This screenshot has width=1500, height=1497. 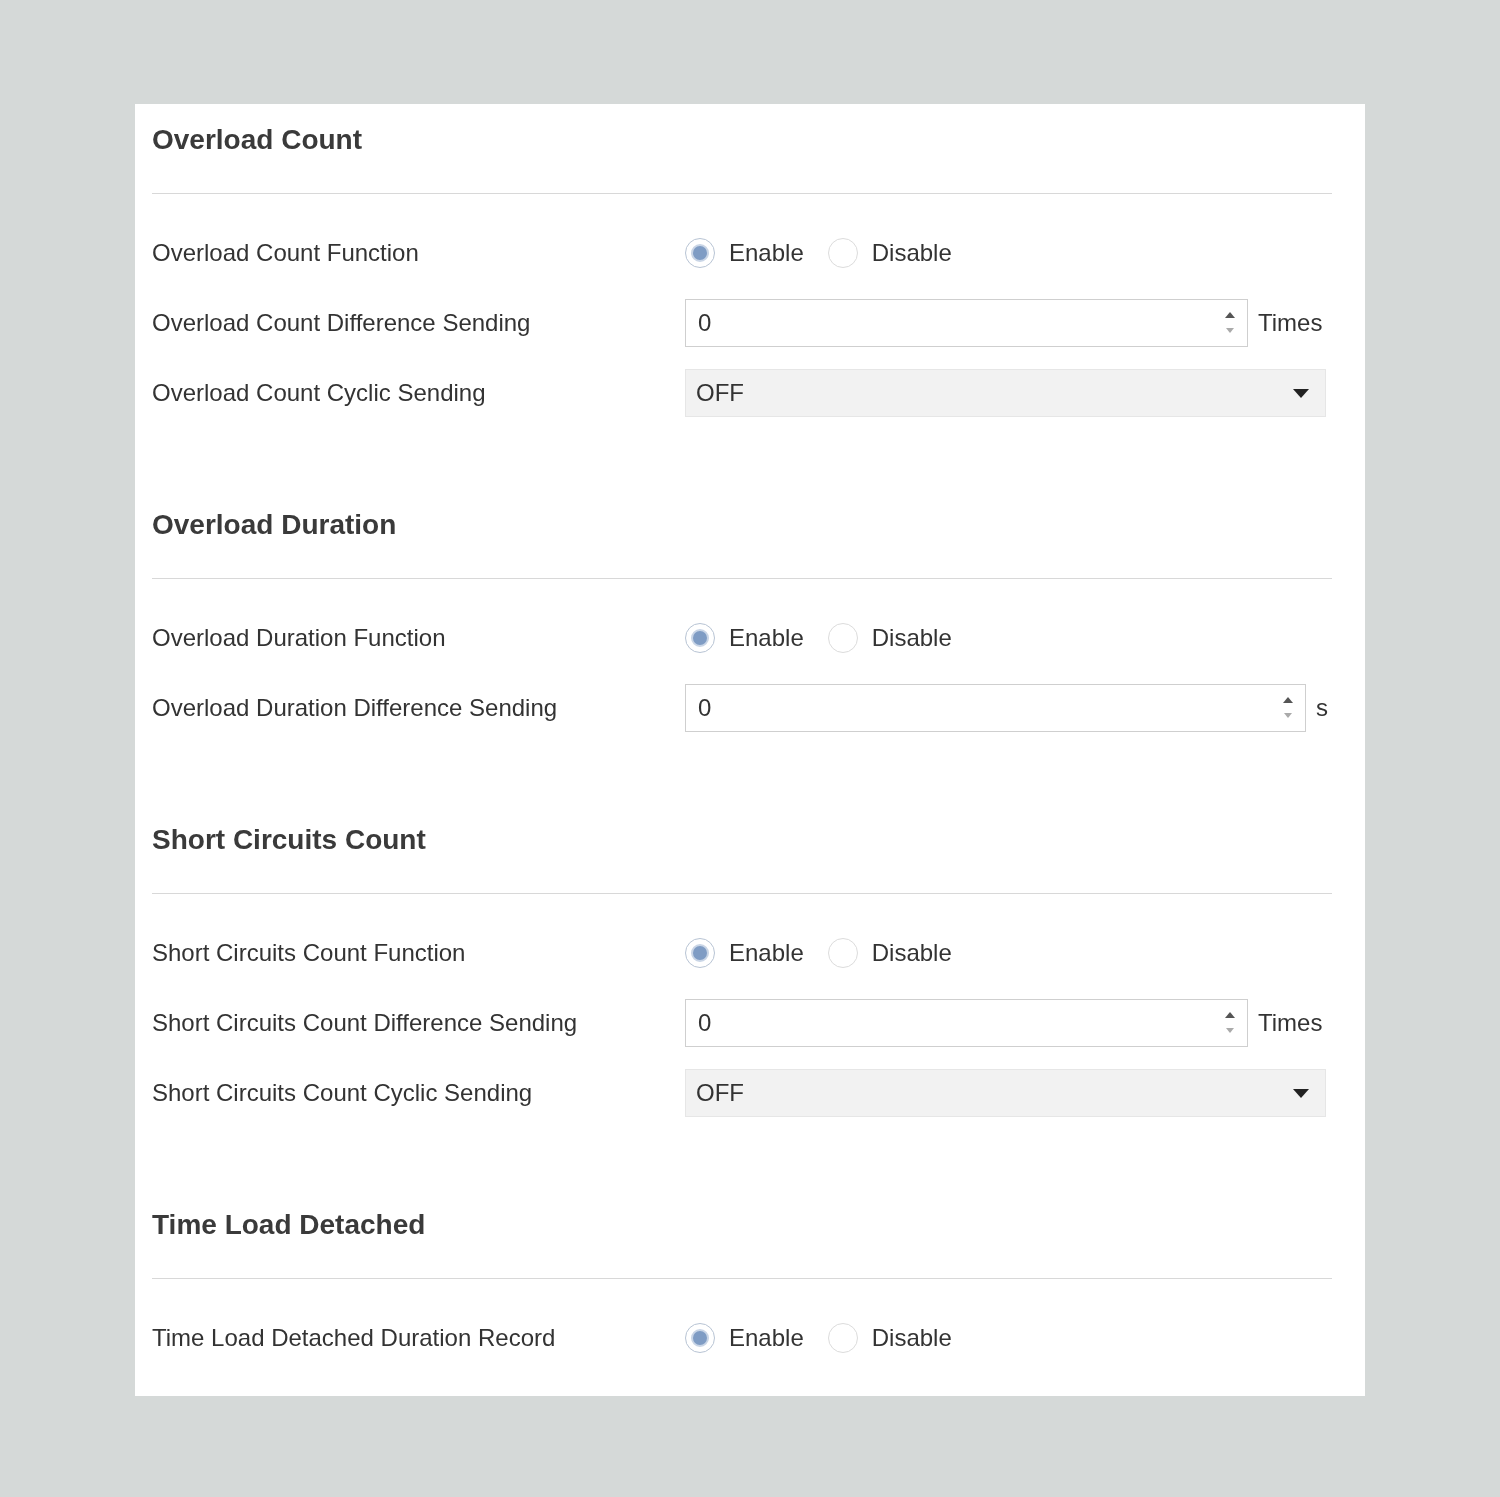 I want to click on section-title: Overload Count, so click(x=257, y=140).